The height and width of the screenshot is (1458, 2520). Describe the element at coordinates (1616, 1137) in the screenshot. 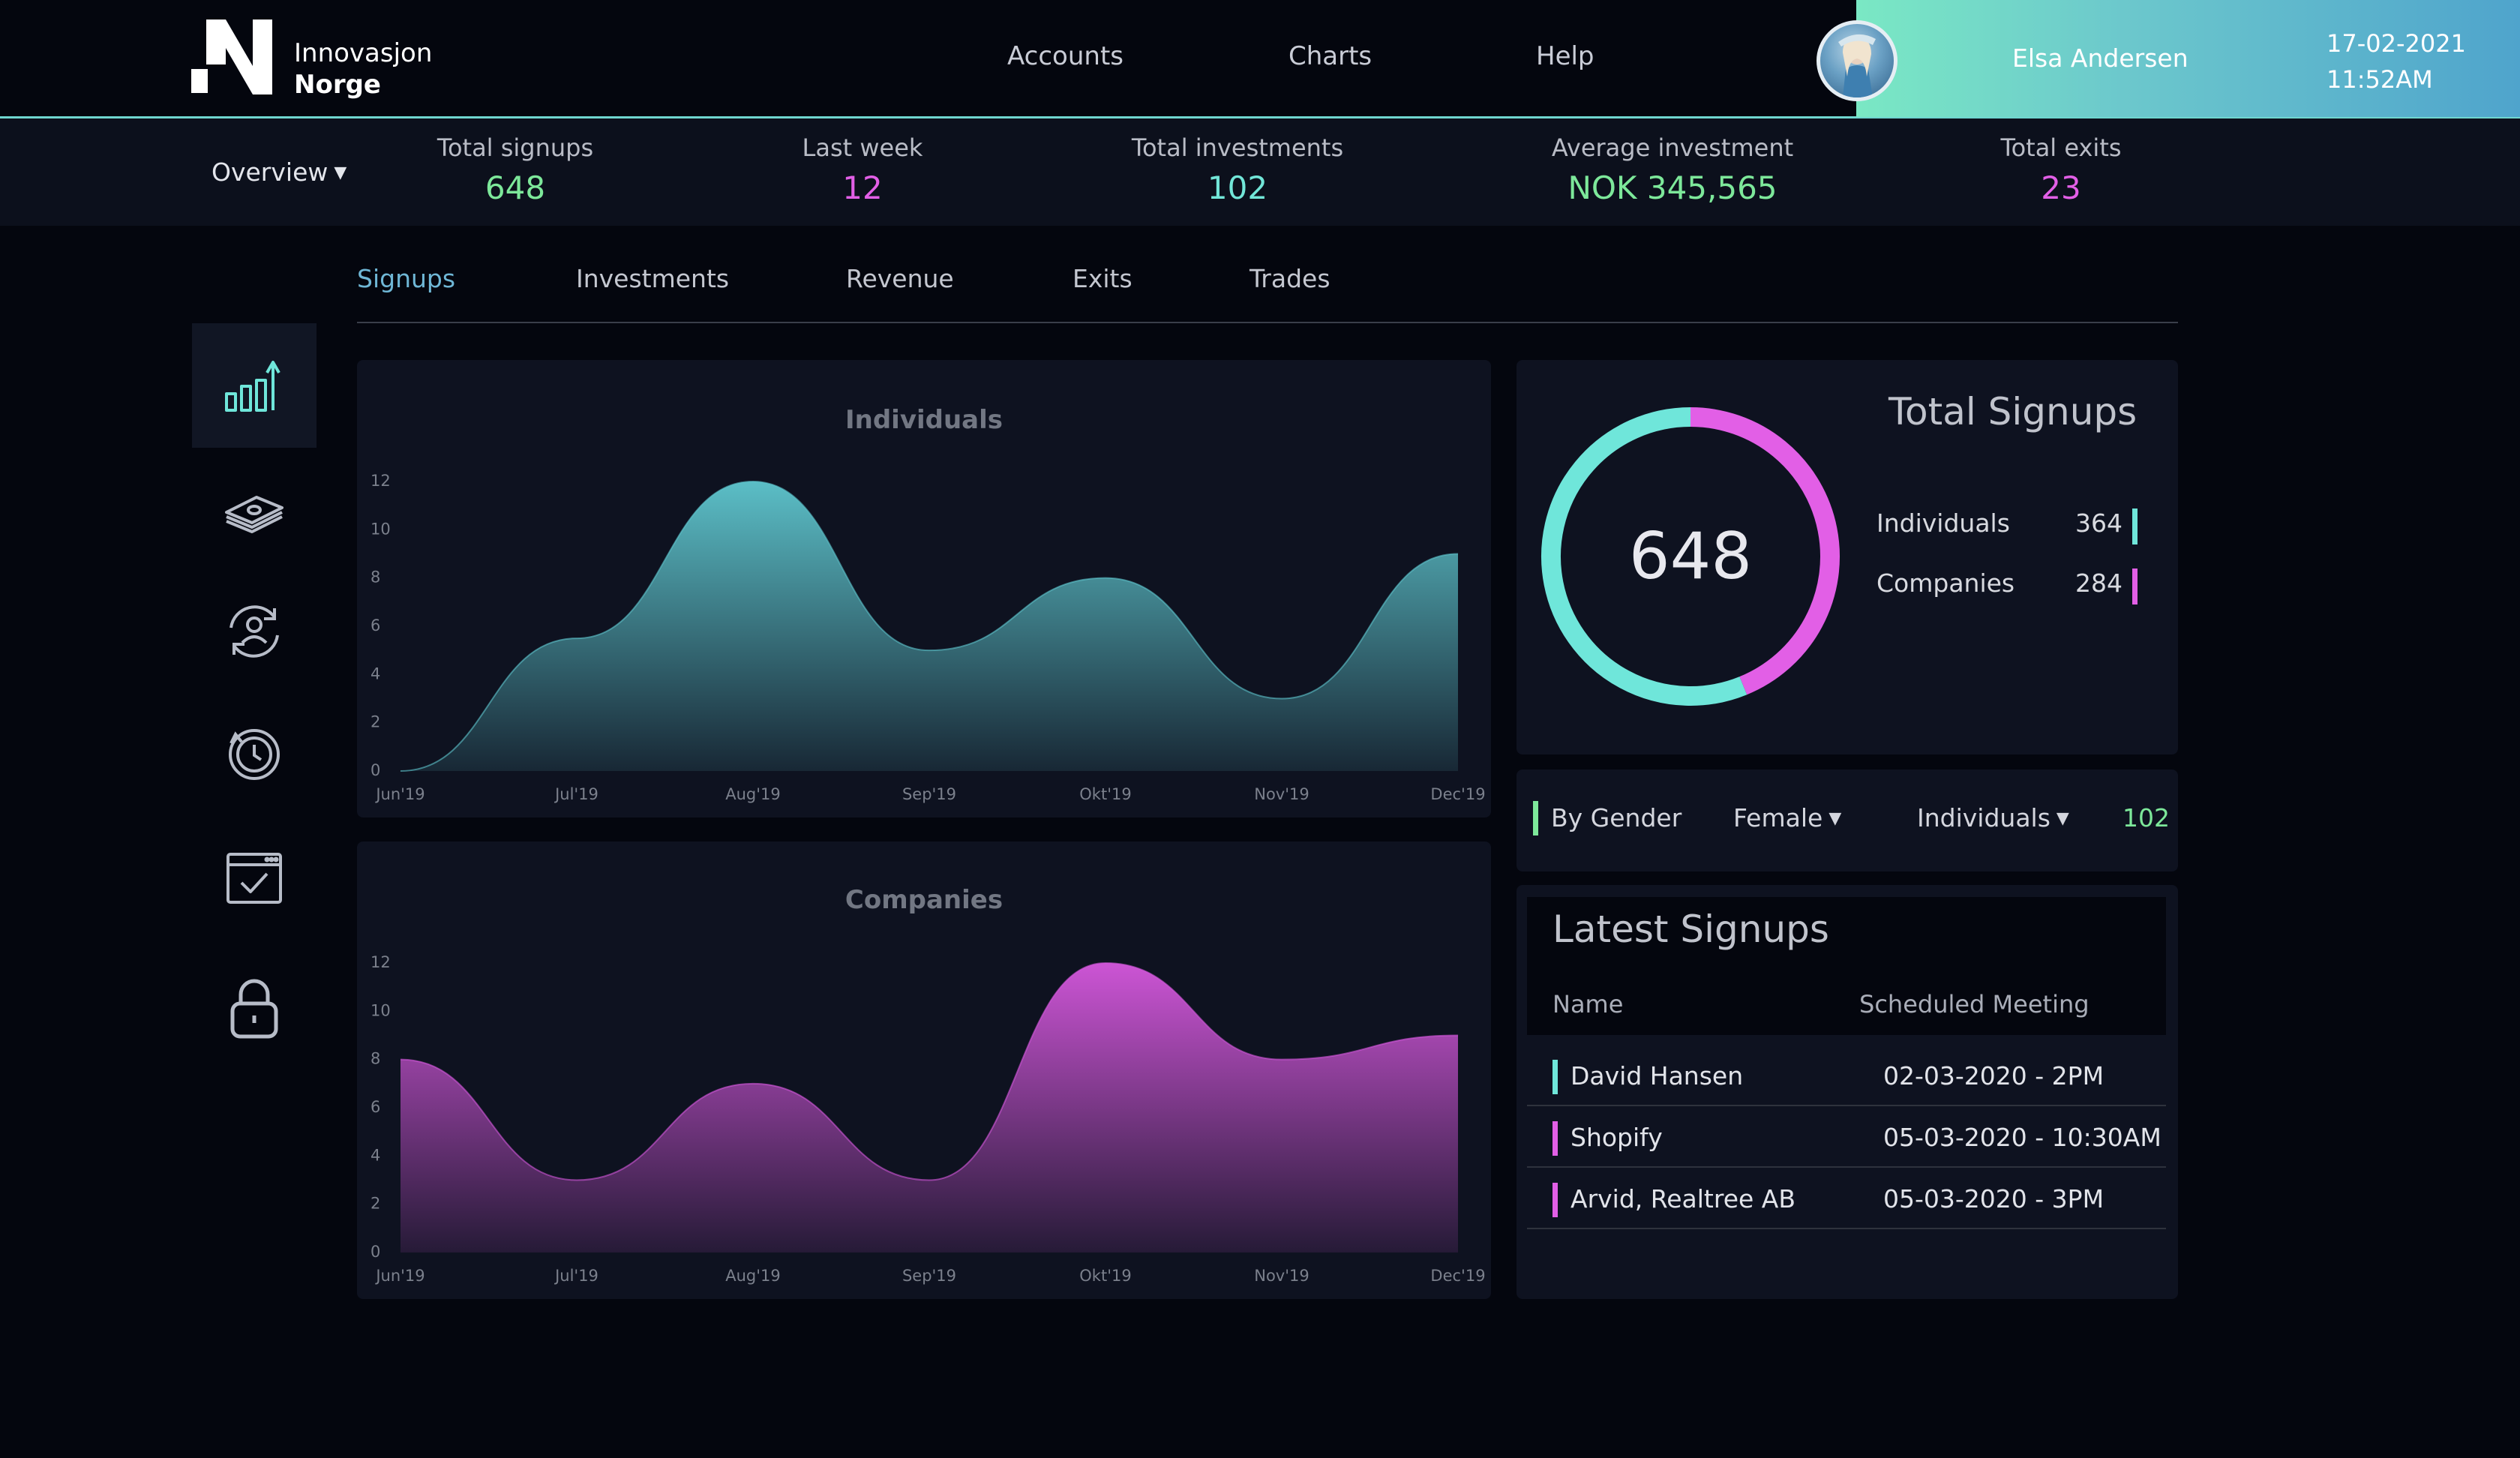

I see `row-name: Shopify` at that location.